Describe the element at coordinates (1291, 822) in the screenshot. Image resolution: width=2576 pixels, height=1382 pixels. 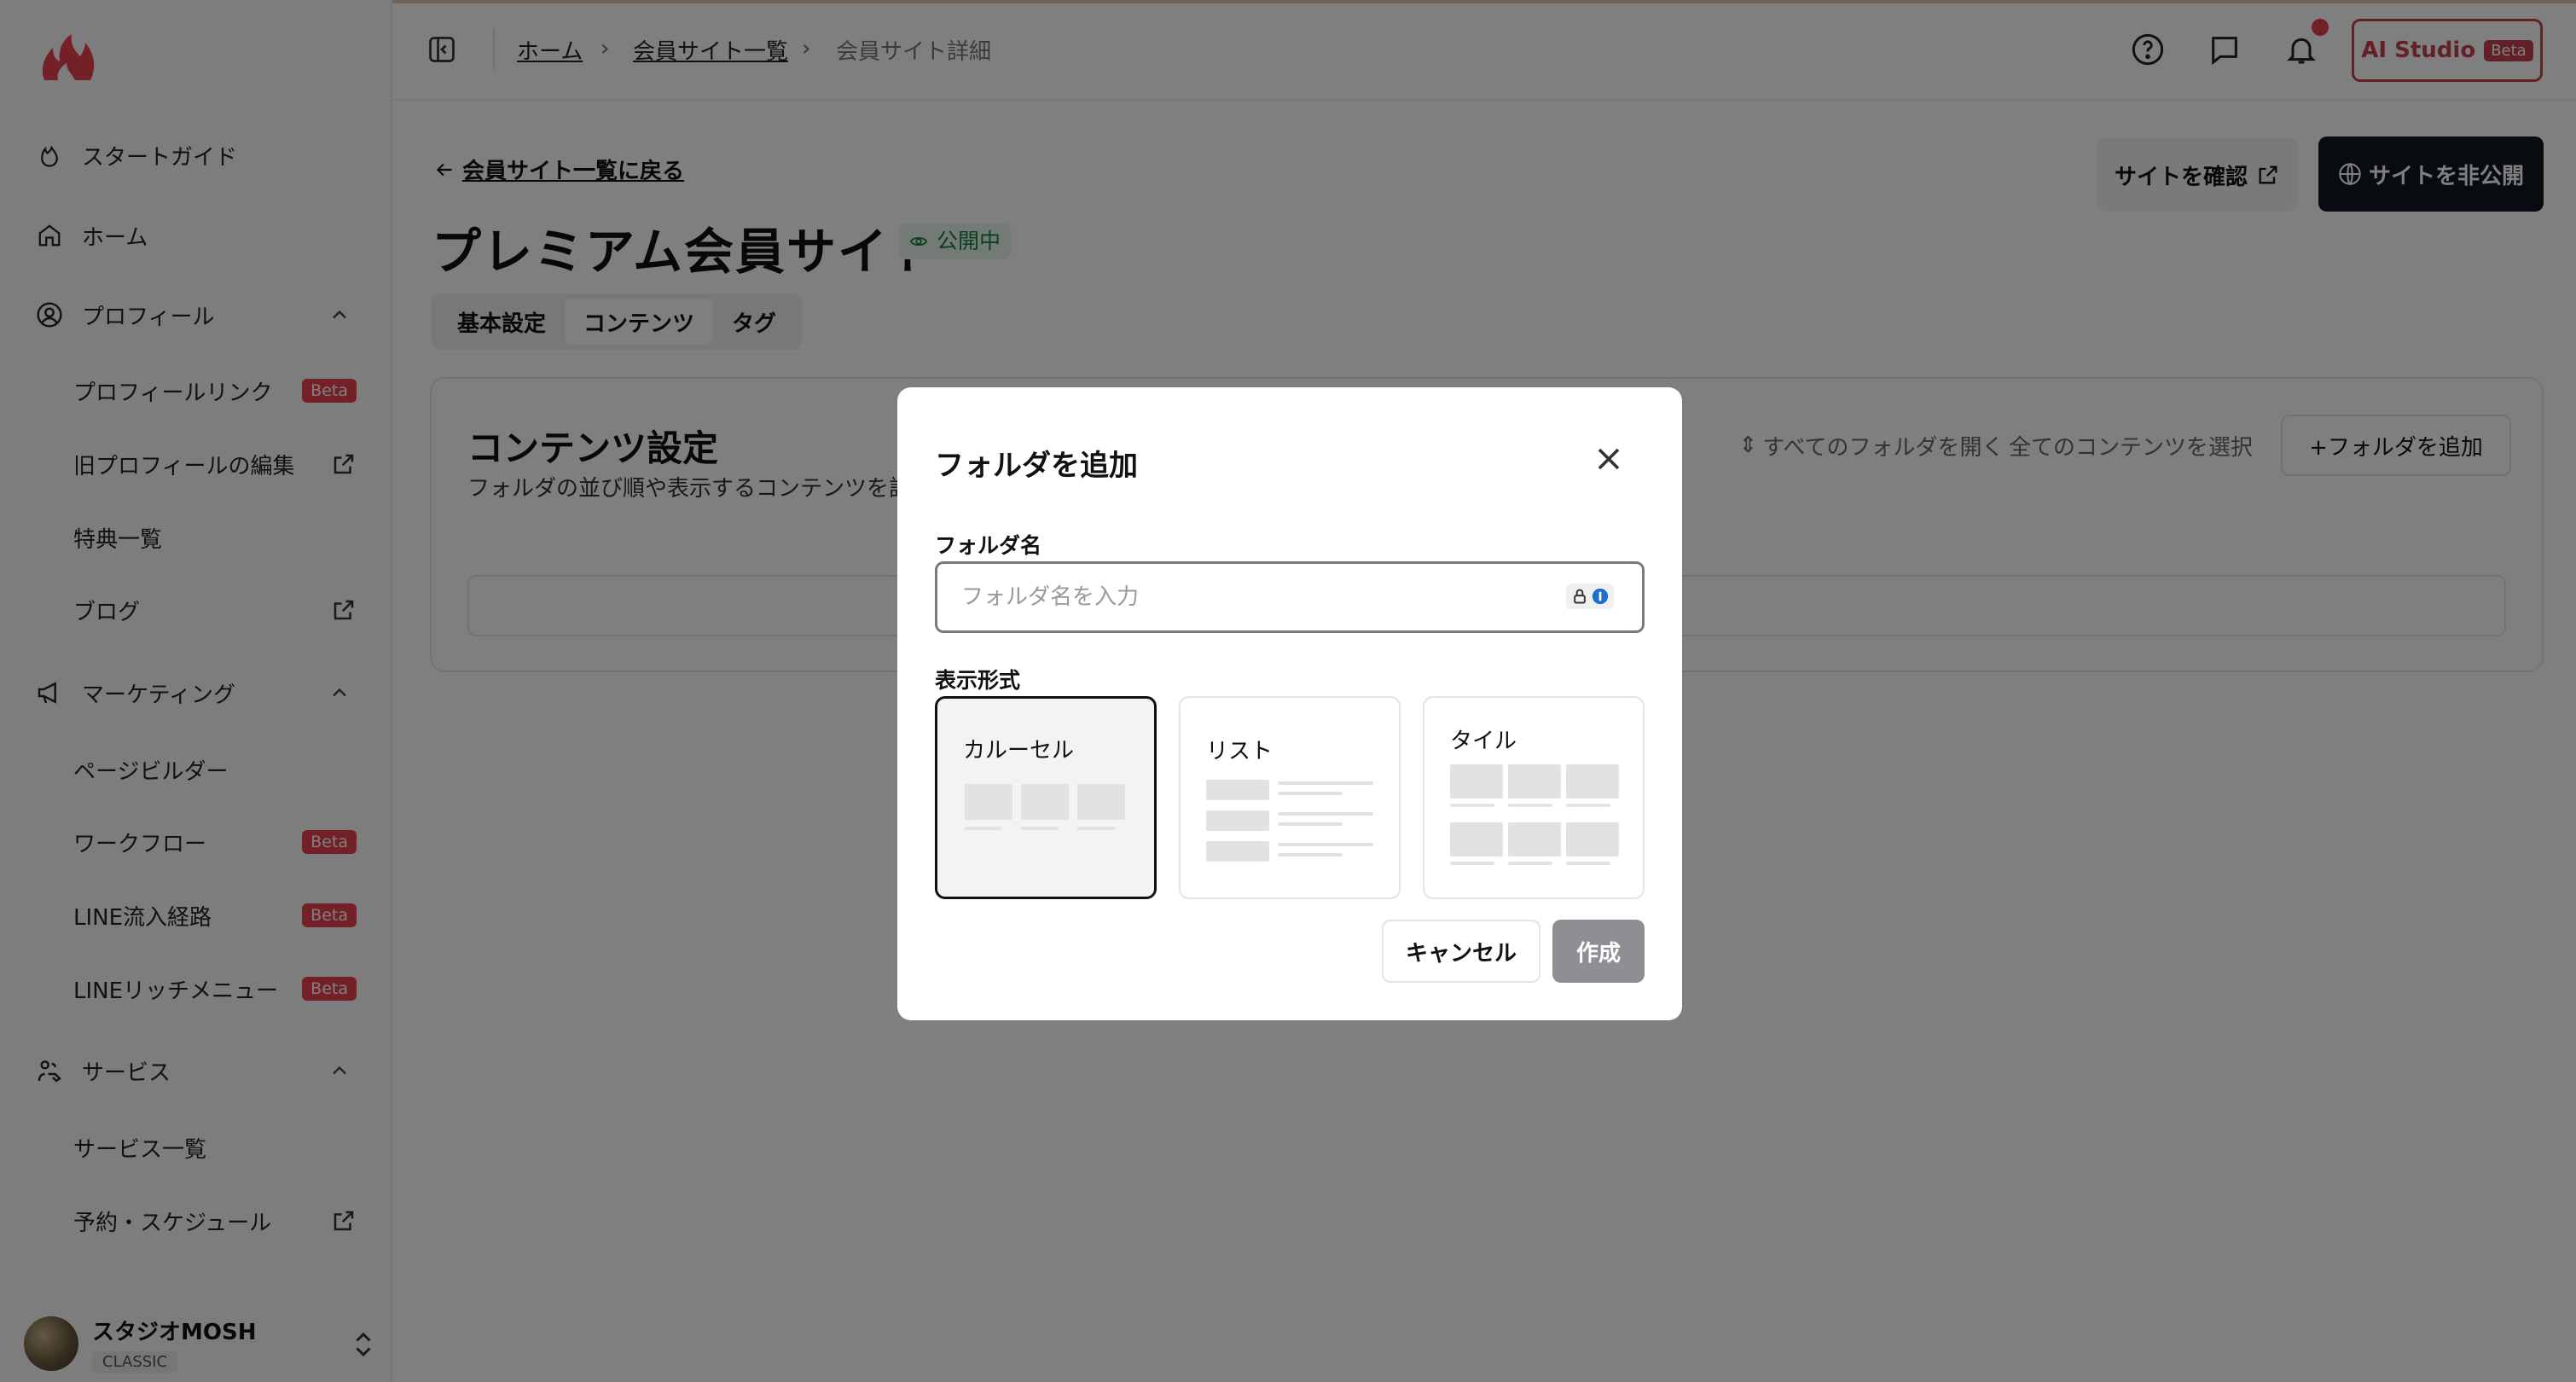
I see `list-preview` at that location.